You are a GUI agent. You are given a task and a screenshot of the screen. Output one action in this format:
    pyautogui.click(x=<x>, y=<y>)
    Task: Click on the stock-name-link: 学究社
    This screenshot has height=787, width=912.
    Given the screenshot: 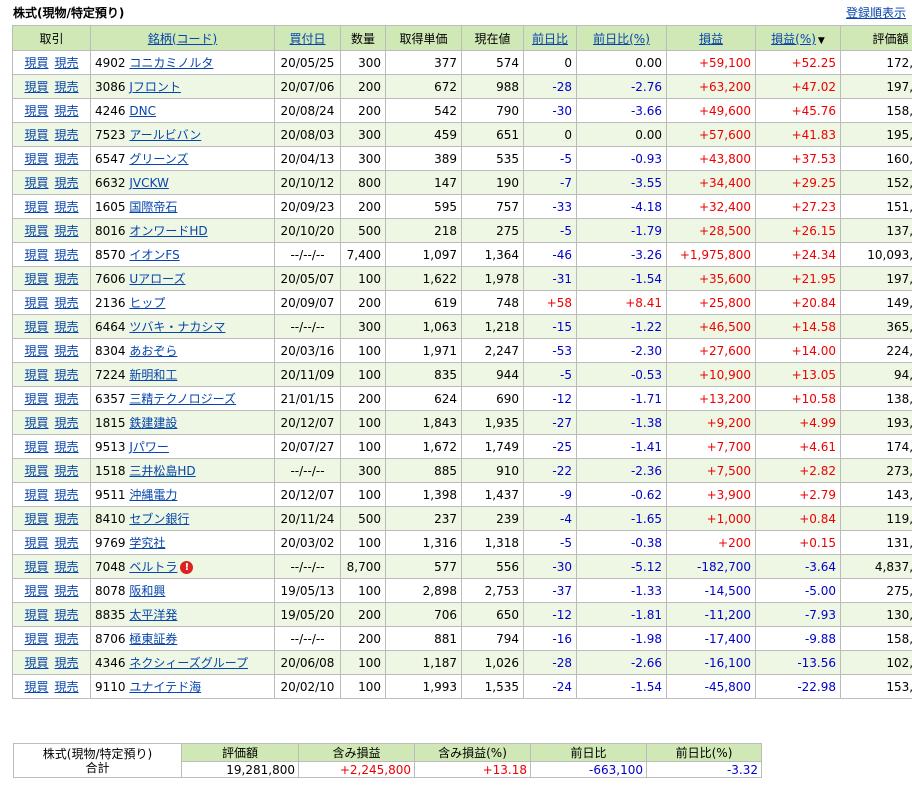 What is the action you would take?
    pyautogui.click(x=147, y=543)
    